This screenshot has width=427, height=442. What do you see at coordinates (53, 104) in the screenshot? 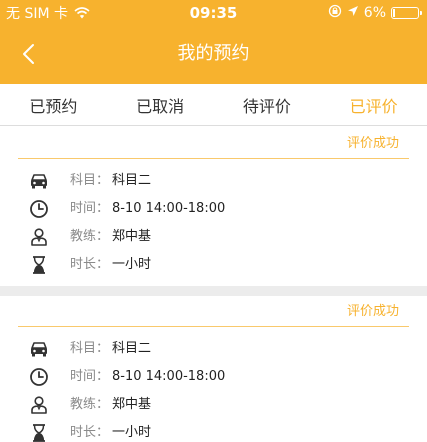
I see `tab-booked: 已预约` at bounding box center [53, 104].